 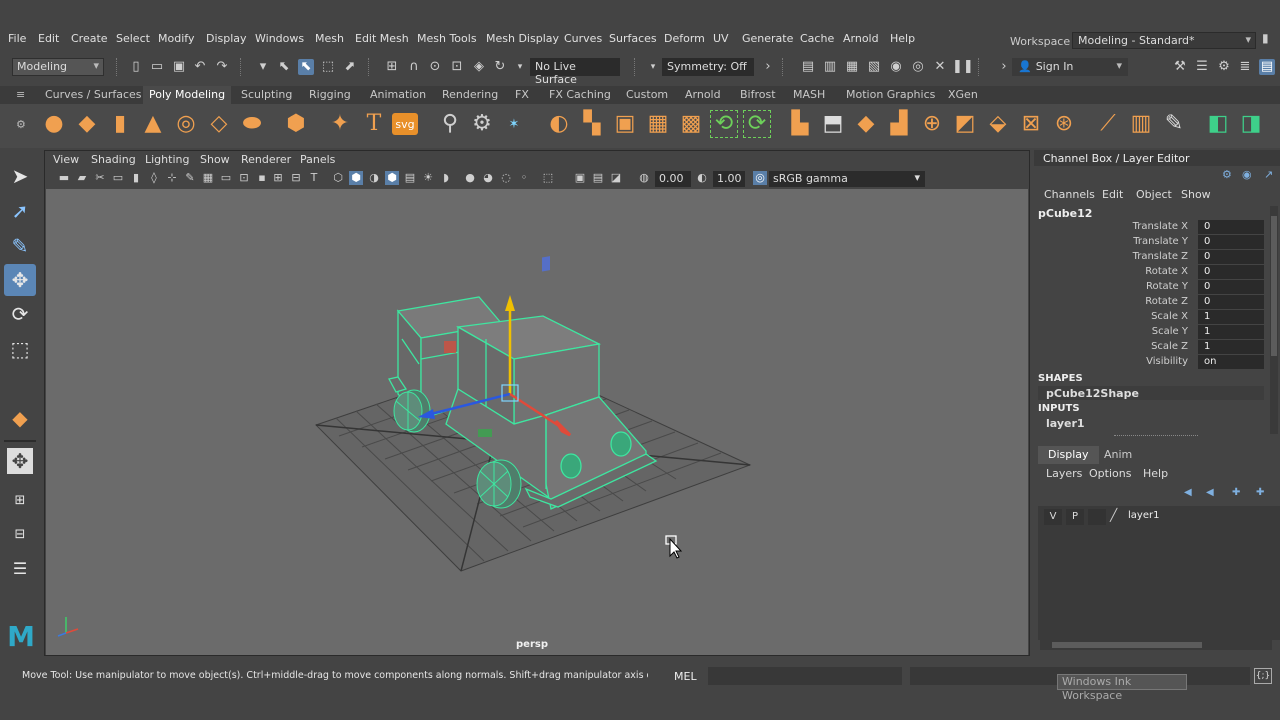 I want to click on svg-tool-icon: svg, so click(x=405, y=124).